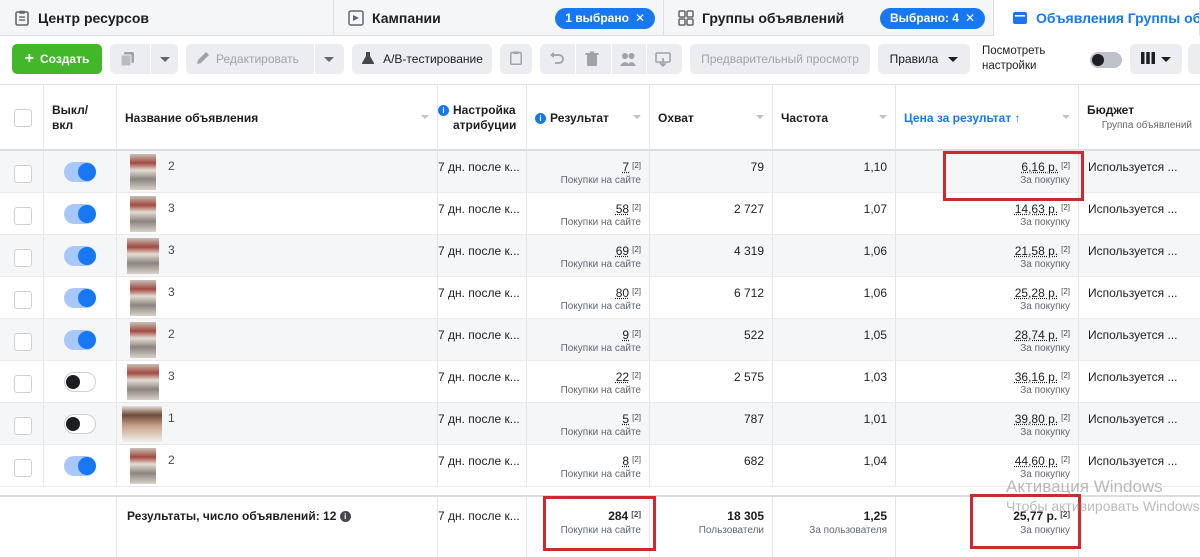 Image resolution: width=1200 pixels, height=557 pixels. Describe the element at coordinates (1156, 59) in the screenshot. I see `columns-button` at that location.